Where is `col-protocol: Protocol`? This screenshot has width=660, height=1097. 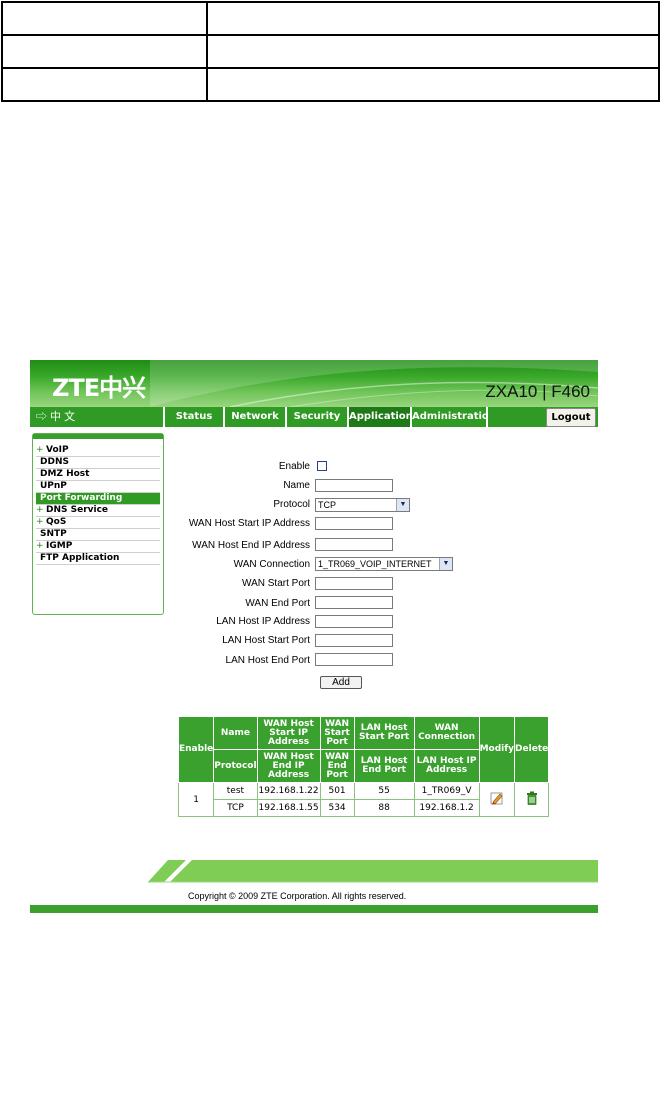 col-protocol: Protocol is located at coordinates (235, 766).